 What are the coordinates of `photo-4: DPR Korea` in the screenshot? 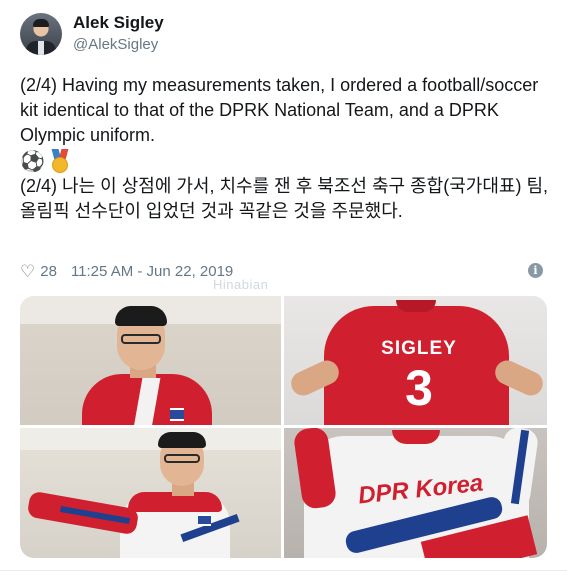 It's located at (415, 493).